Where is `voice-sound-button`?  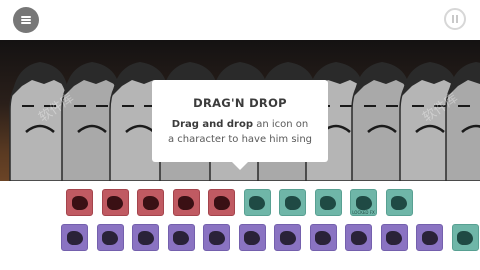
voice-sound-button is located at coordinates (465, 237).